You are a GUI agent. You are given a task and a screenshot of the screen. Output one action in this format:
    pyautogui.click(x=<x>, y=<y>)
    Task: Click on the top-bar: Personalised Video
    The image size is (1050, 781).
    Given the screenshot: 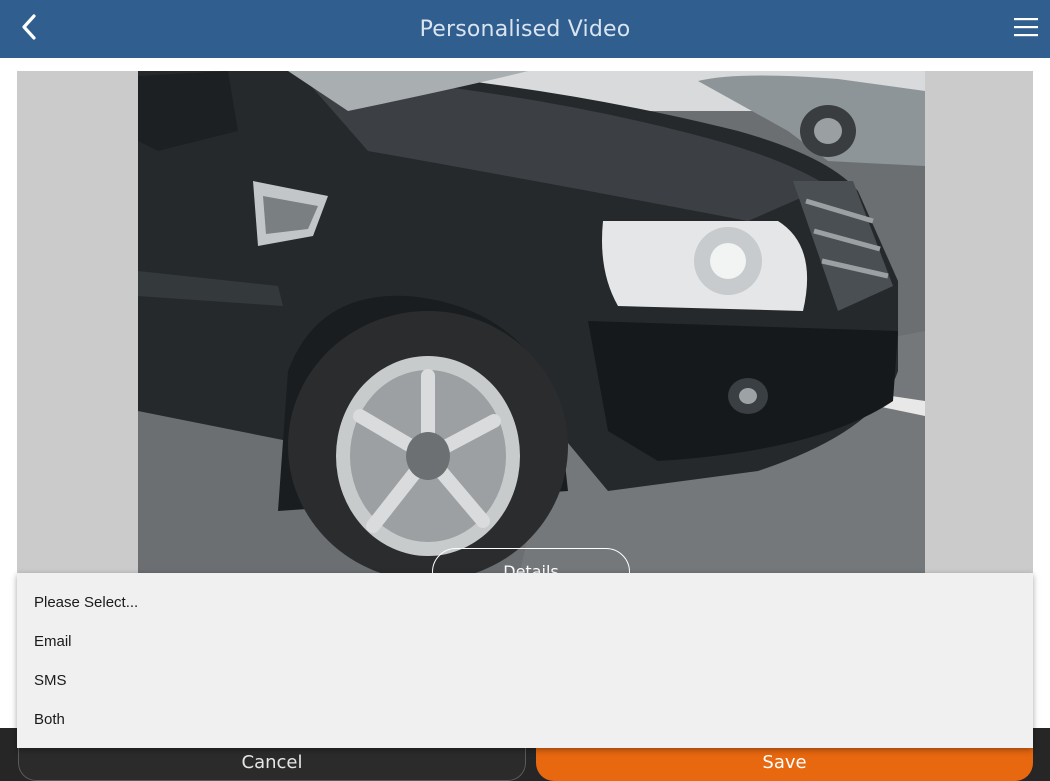 What is the action you would take?
    pyautogui.click(x=525, y=29)
    